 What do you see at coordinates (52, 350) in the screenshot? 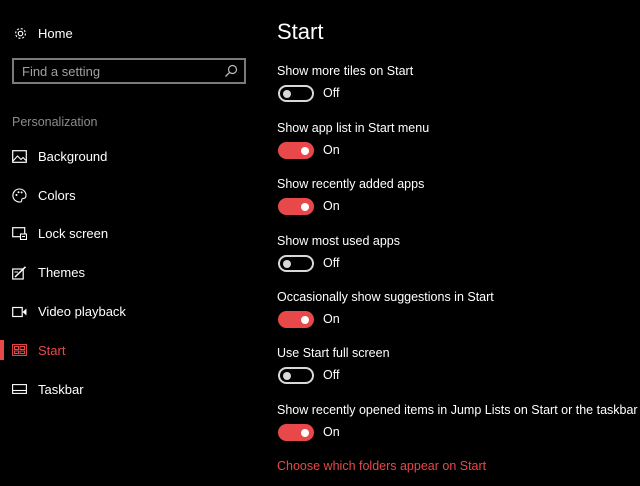
I see `sidebar-item-label: Start` at bounding box center [52, 350].